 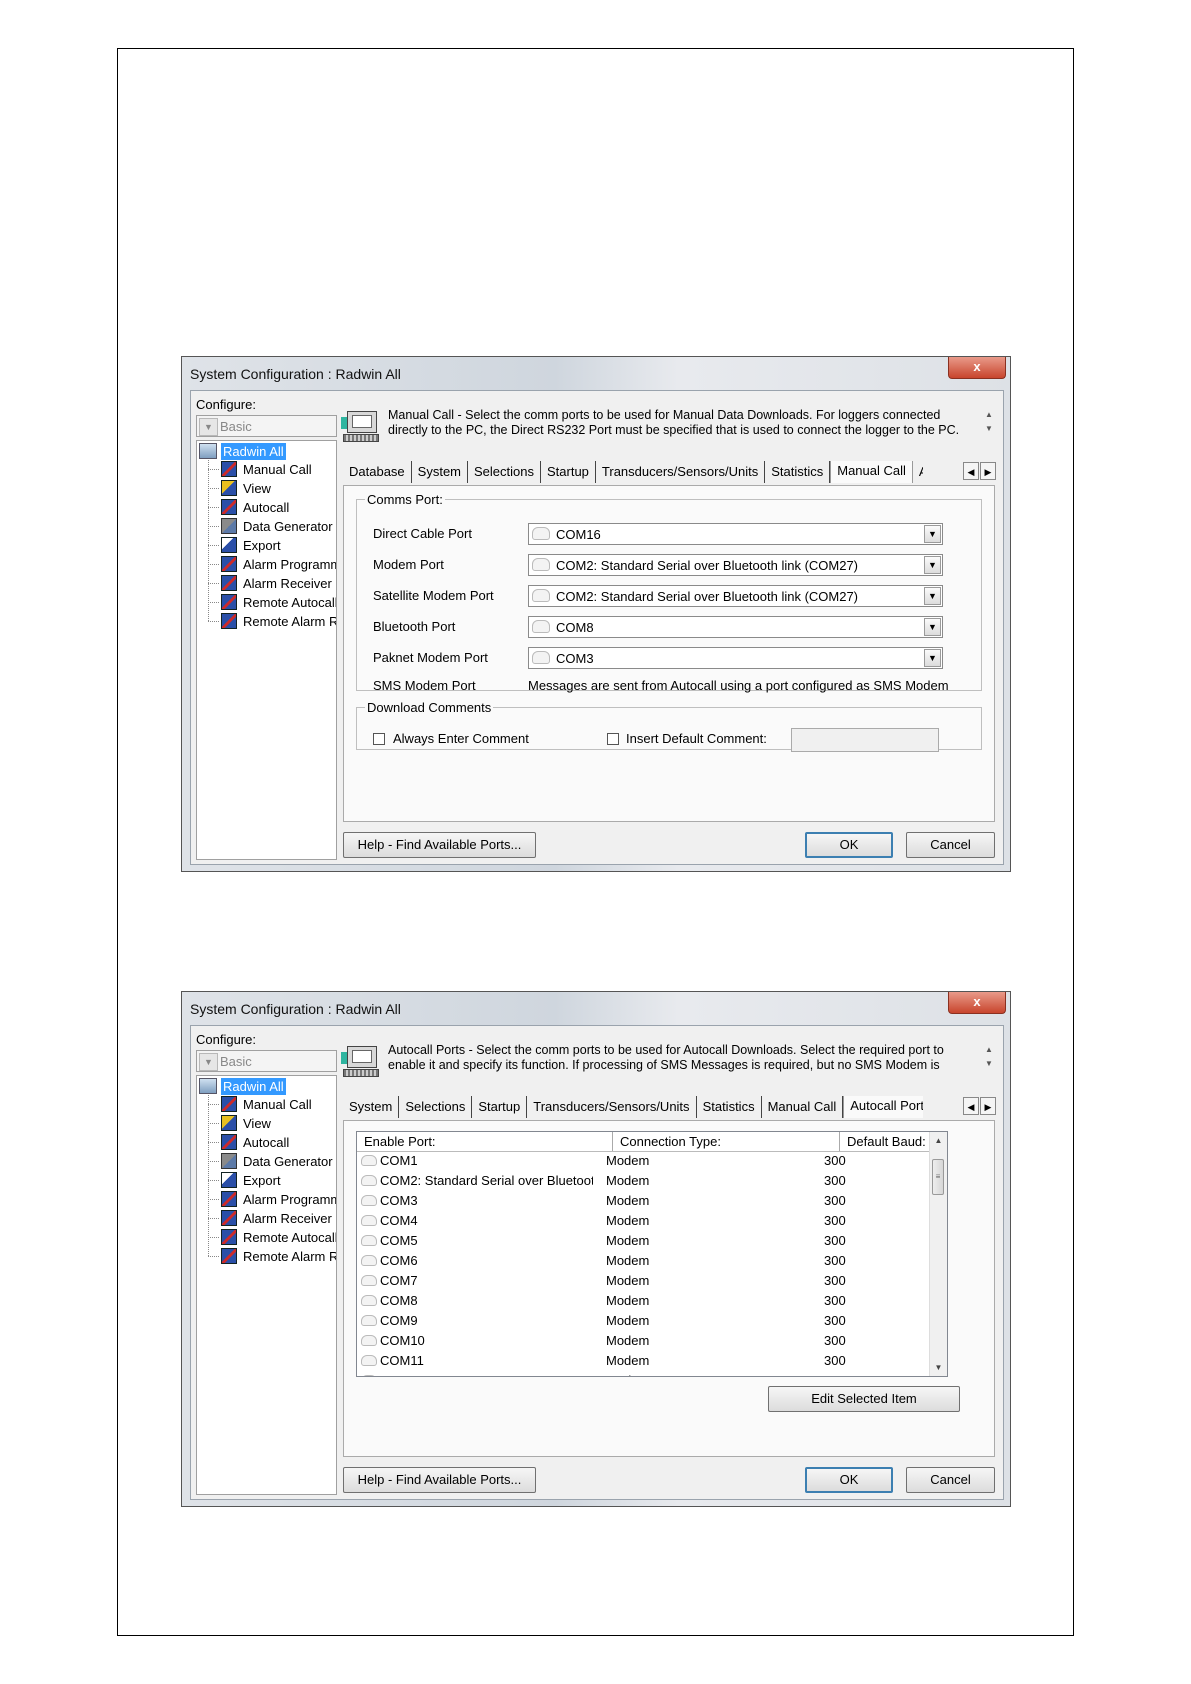 What do you see at coordinates (644, 1374) in the screenshot?
I see `list-row: COM12 Modem 300` at bounding box center [644, 1374].